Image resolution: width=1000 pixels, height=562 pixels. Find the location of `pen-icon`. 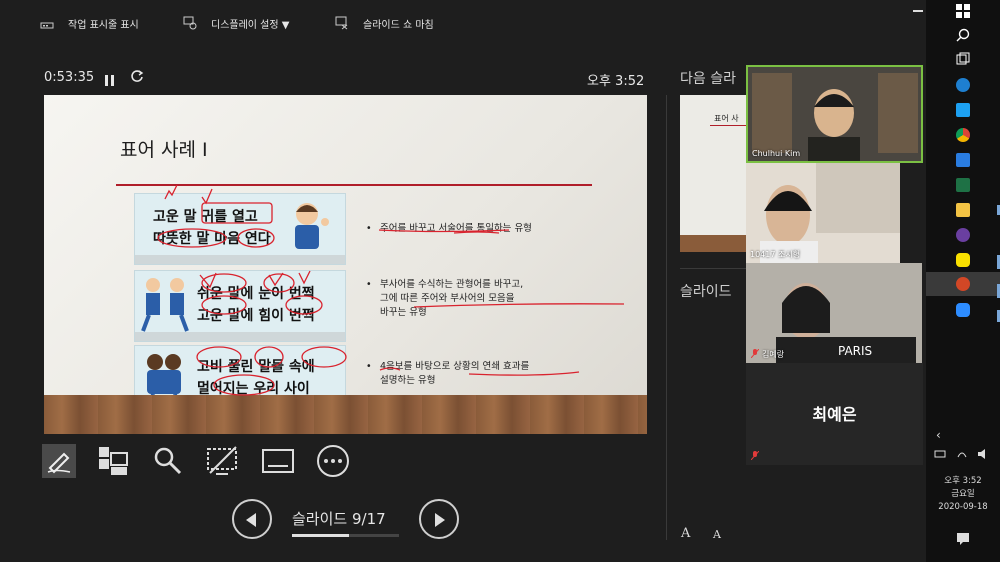

pen-icon is located at coordinates (59, 463).